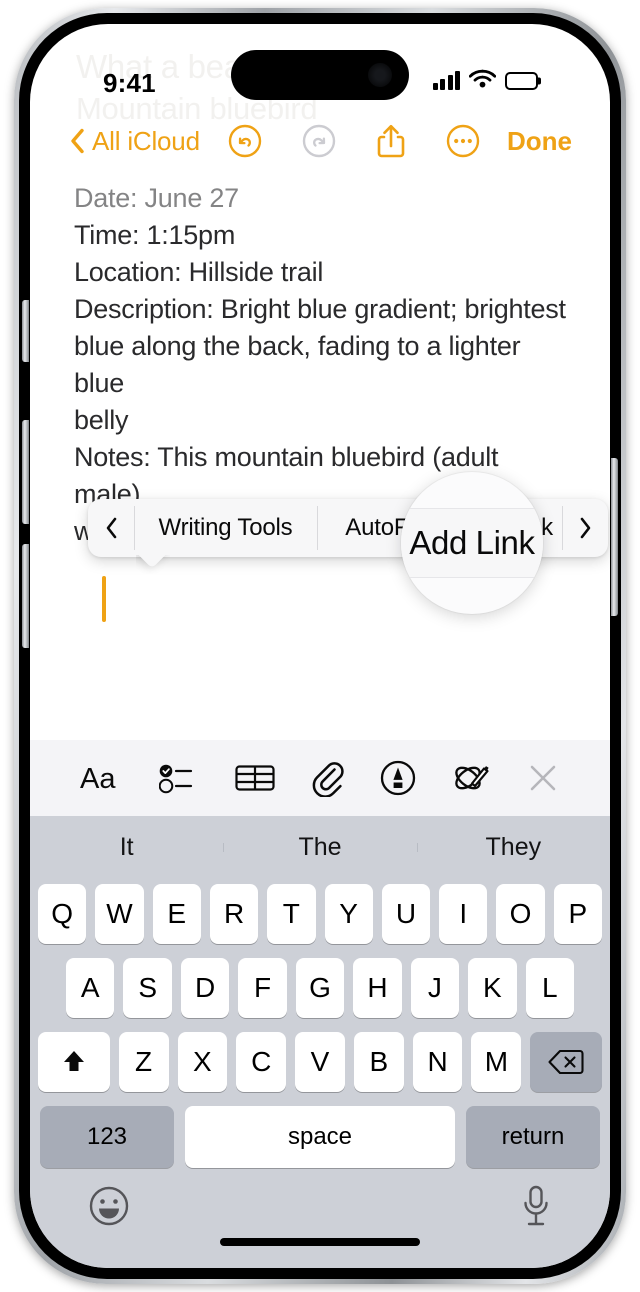 This screenshot has height=1292, width=640. Describe the element at coordinates (62, 914) in the screenshot. I see `key-q: Q` at that location.